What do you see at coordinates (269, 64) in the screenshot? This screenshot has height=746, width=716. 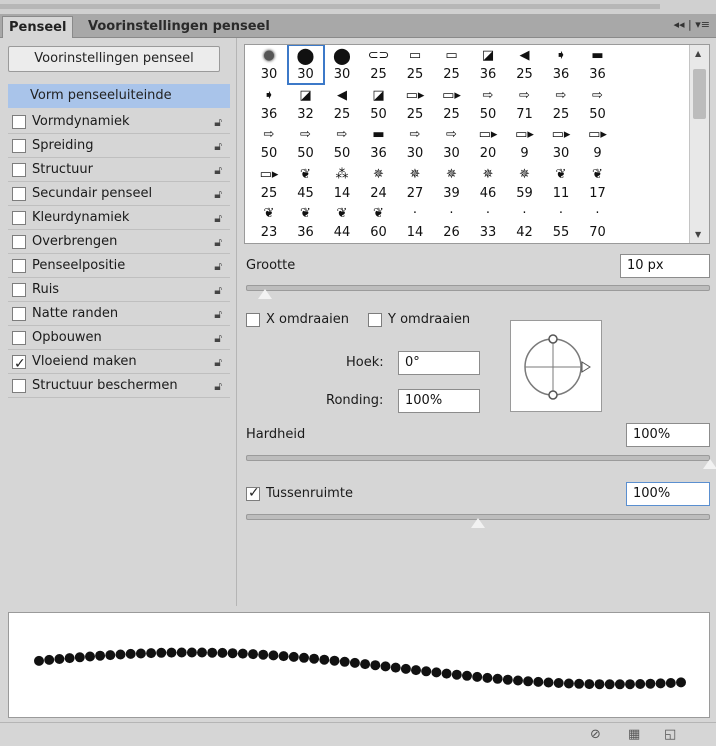 I see `brush-tip-cell: ● 30` at bounding box center [269, 64].